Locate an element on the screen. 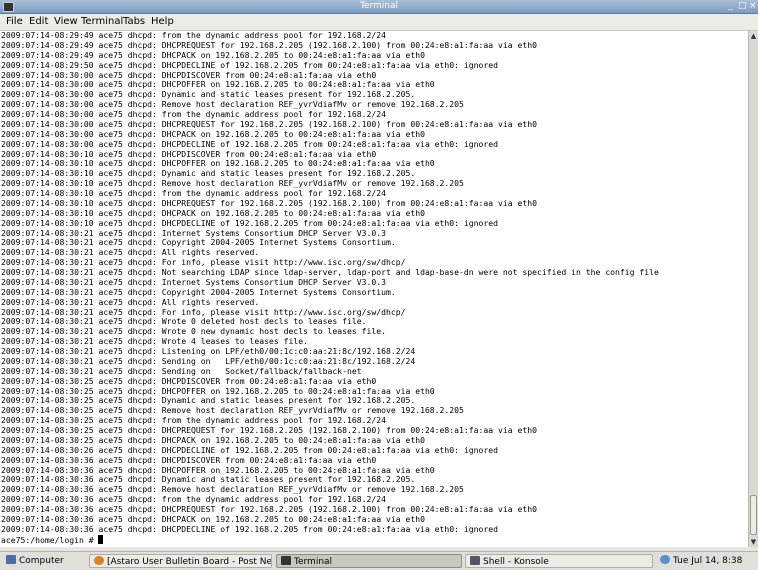 This screenshot has width=758, height=570. computer-menu-button: Computer is located at coordinates (42, 561).